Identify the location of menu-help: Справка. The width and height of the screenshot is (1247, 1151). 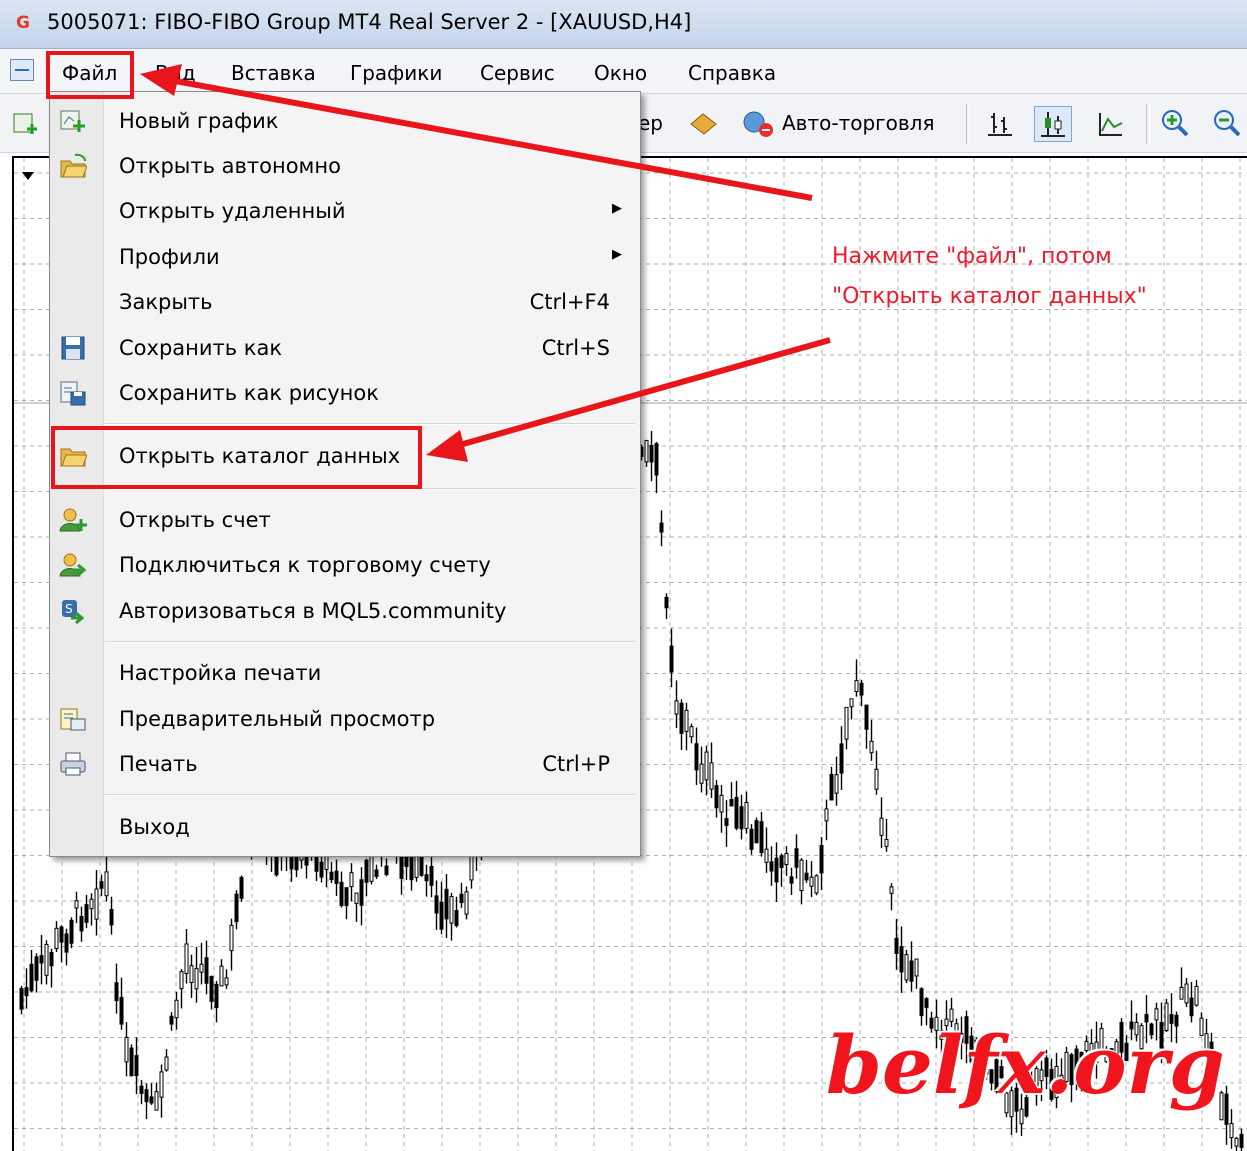
(732, 73).